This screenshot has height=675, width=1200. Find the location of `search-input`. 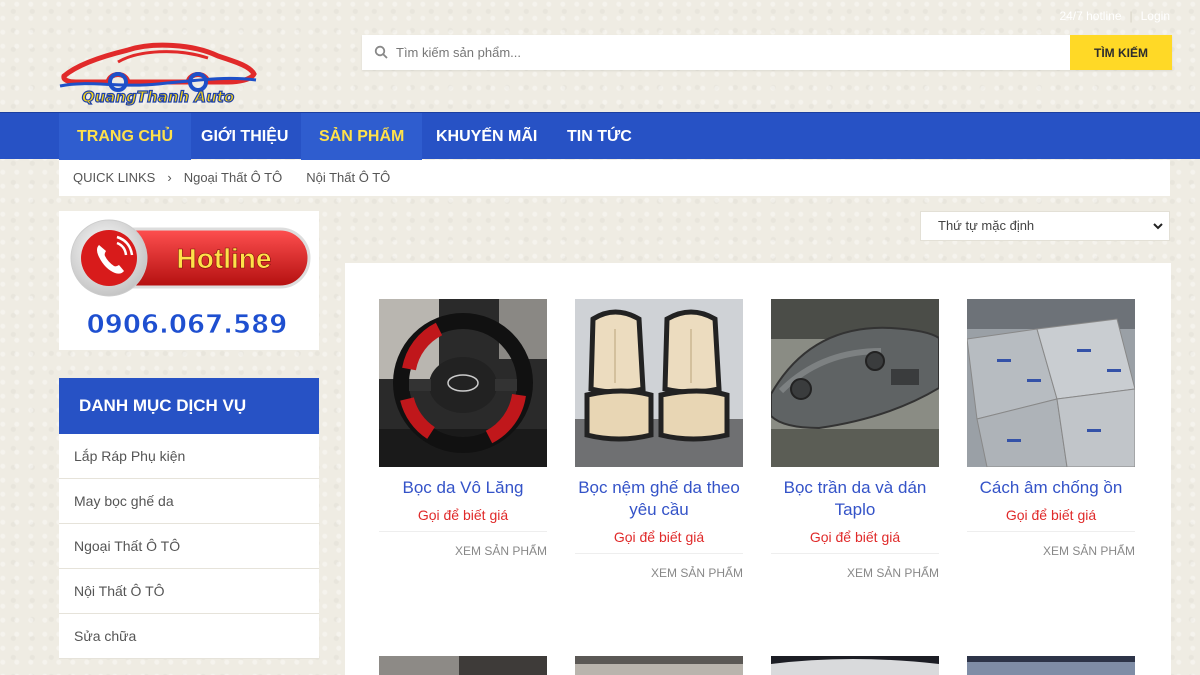

search-input is located at coordinates (741, 52).